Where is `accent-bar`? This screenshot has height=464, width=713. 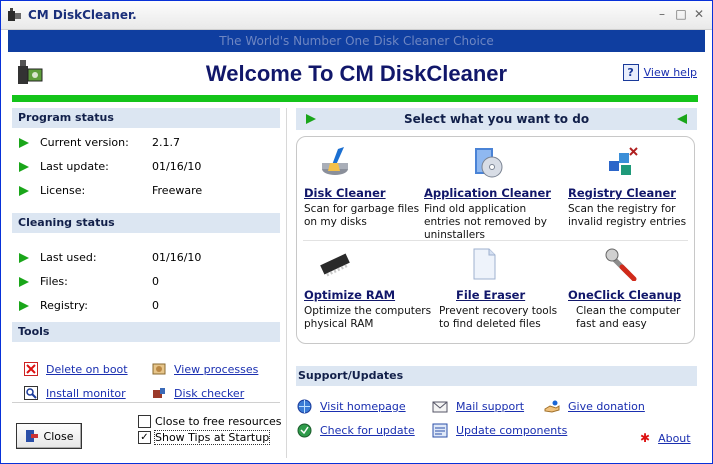
accent-bar is located at coordinates (355, 98).